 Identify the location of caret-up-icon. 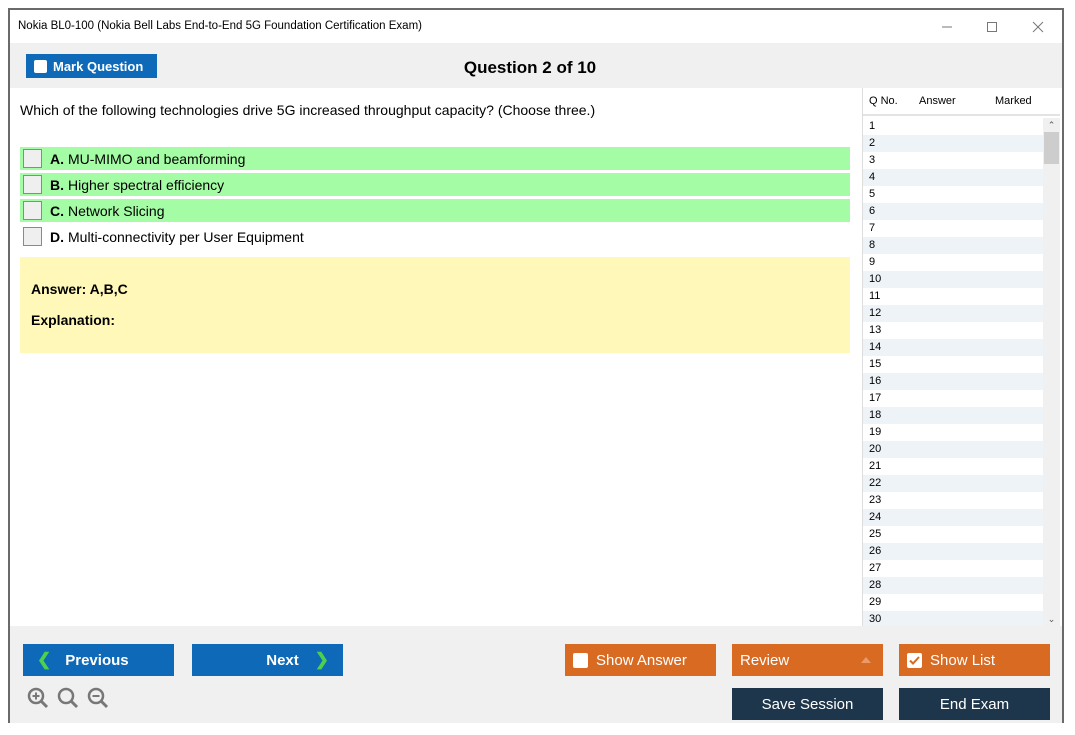
(866, 660).